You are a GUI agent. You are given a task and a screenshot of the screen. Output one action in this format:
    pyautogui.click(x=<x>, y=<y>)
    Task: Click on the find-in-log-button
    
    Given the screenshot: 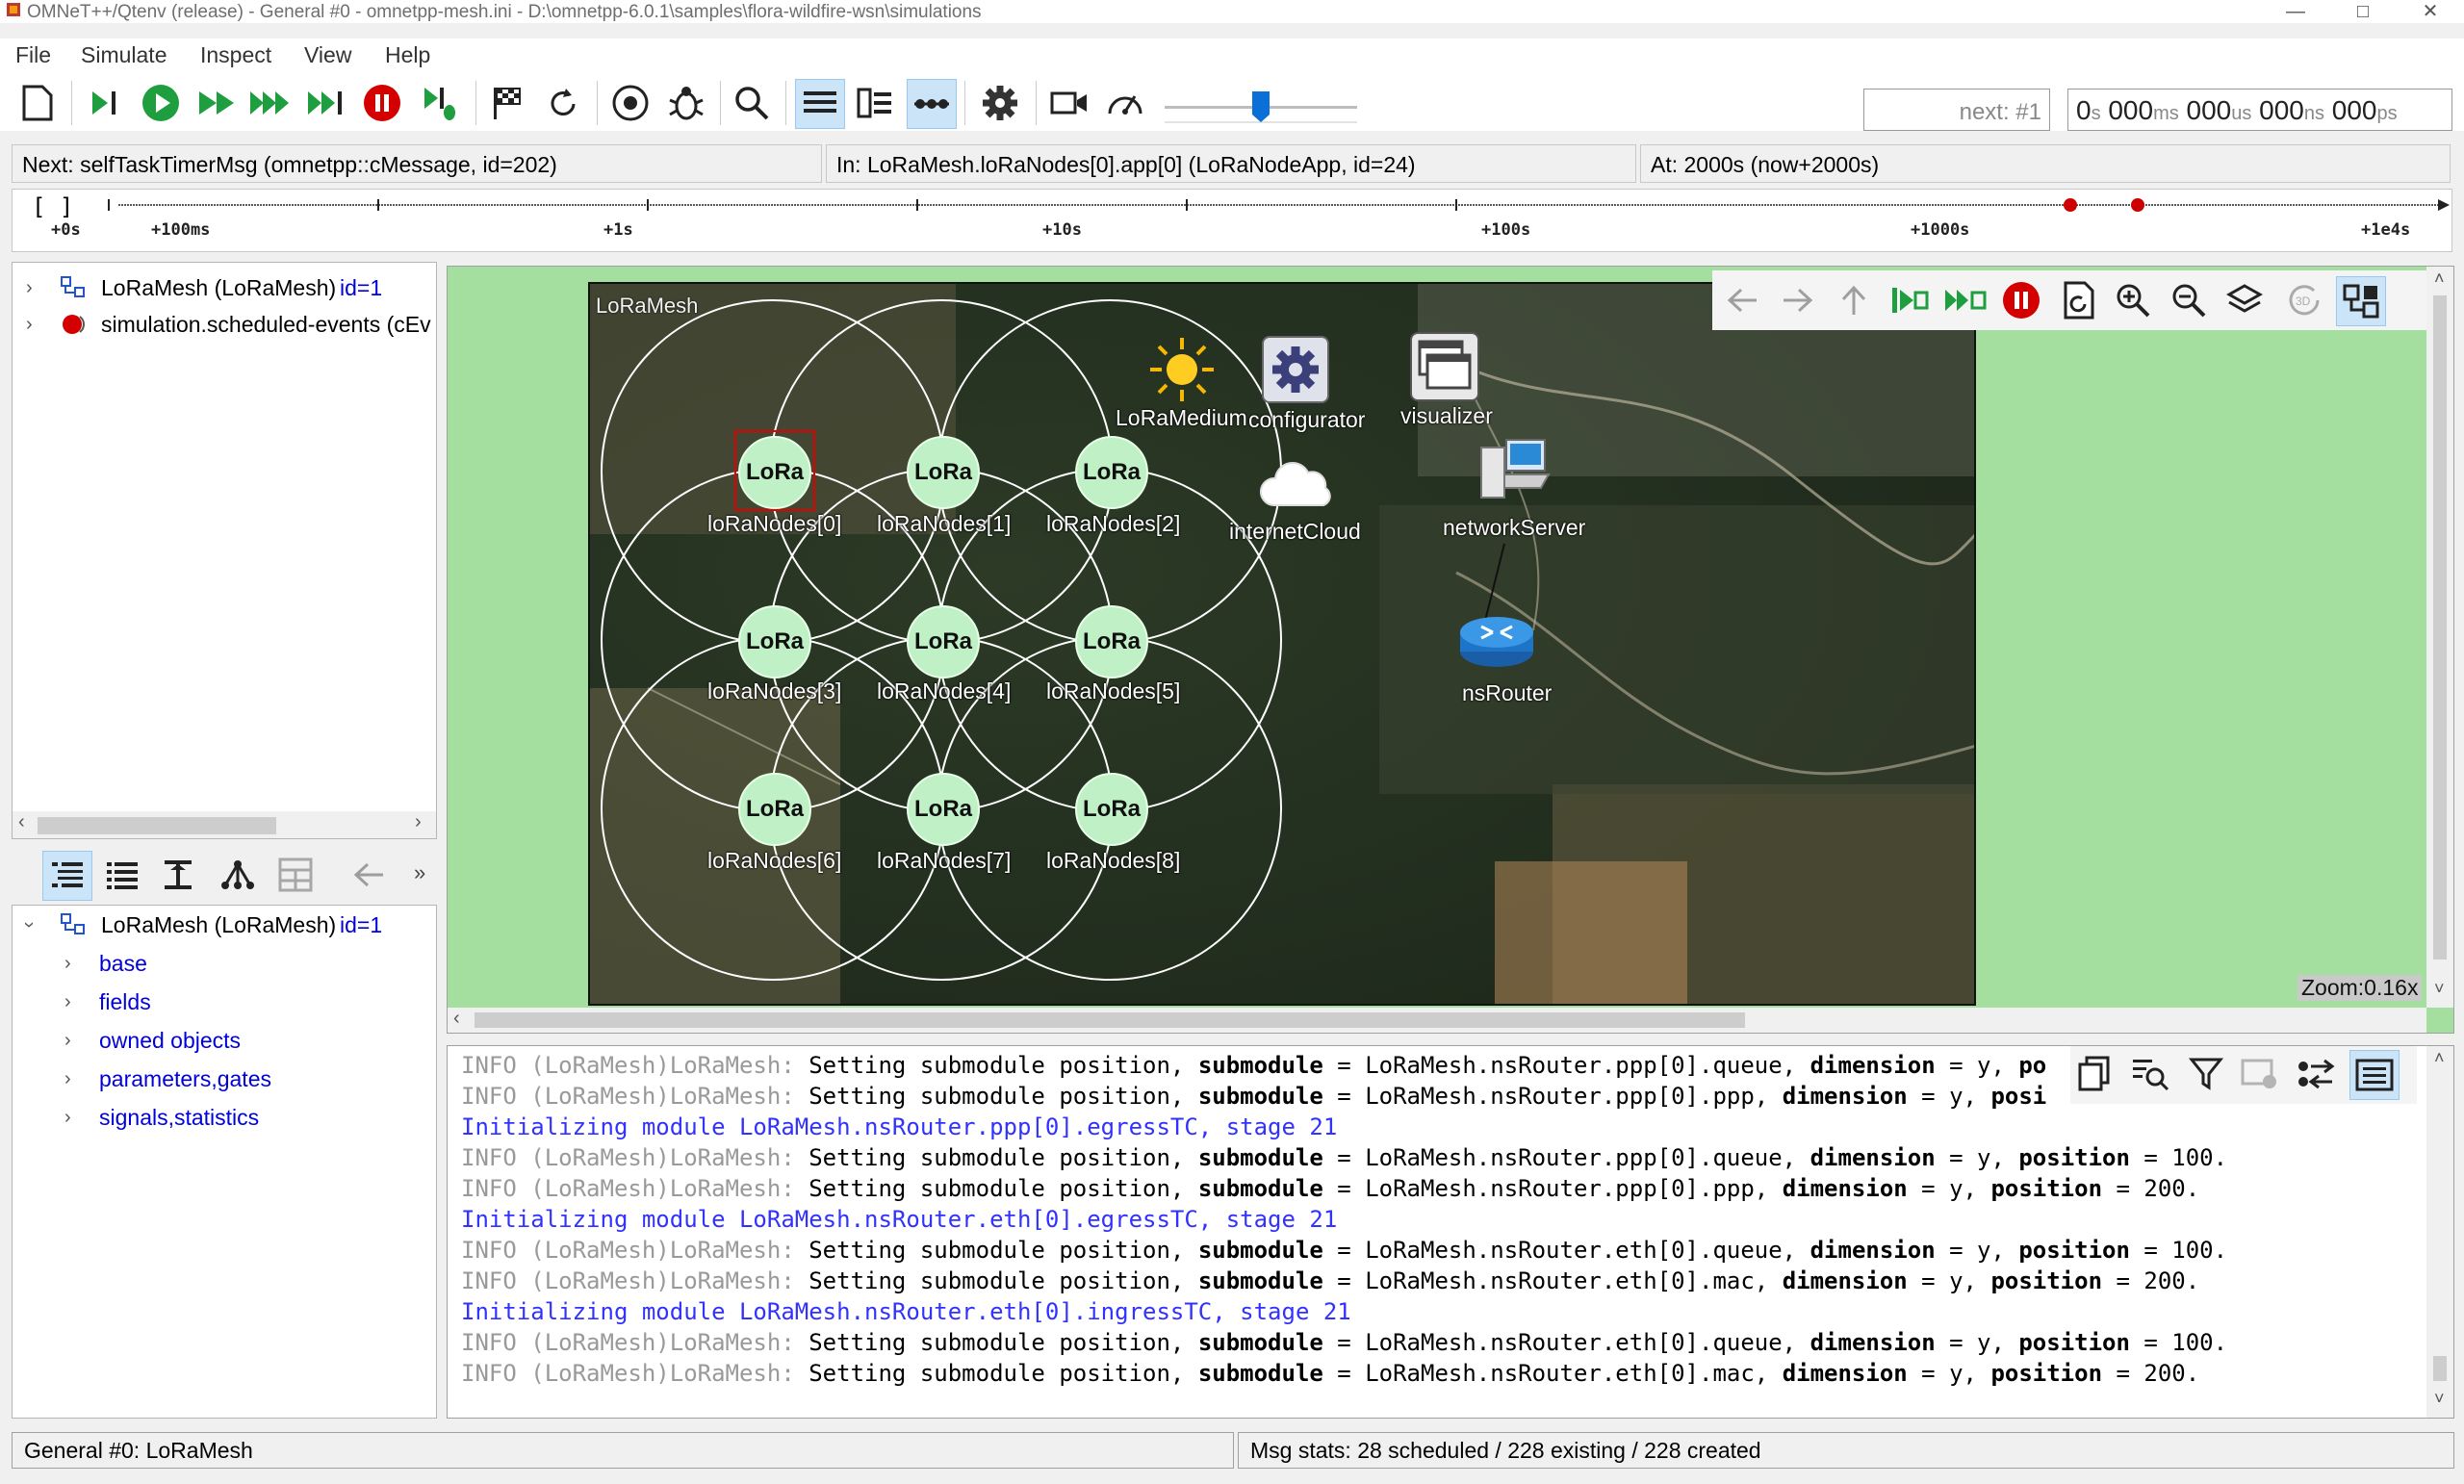 What is the action you would take?
    pyautogui.click(x=2150, y=1074)
    